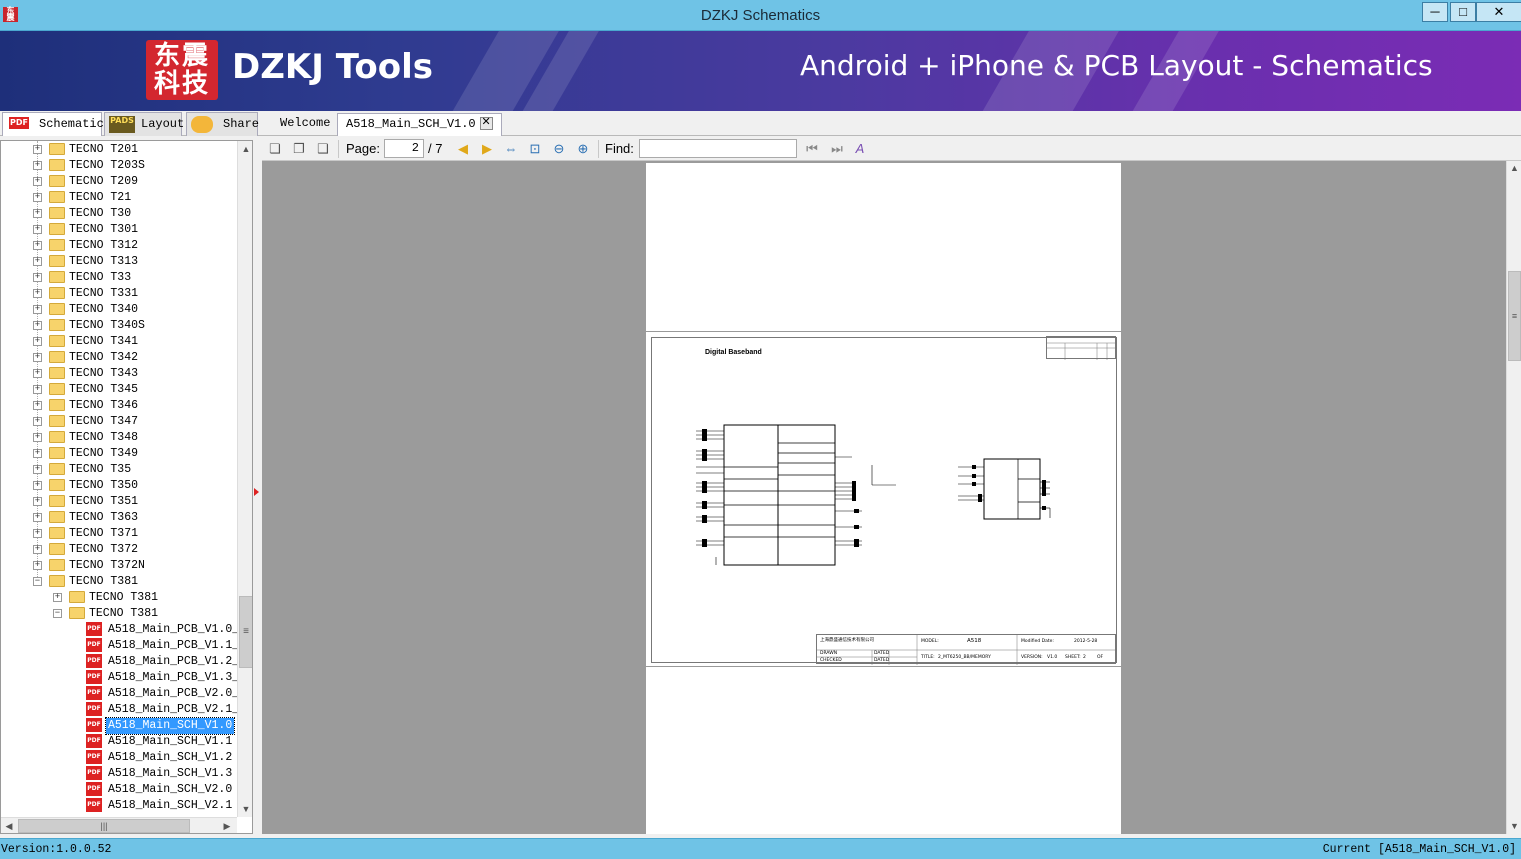 Image resolution: width=1521 pixels, height=859 pixels. I want to click on tree-folder-item: + TECNO T209, so click(119, 182).